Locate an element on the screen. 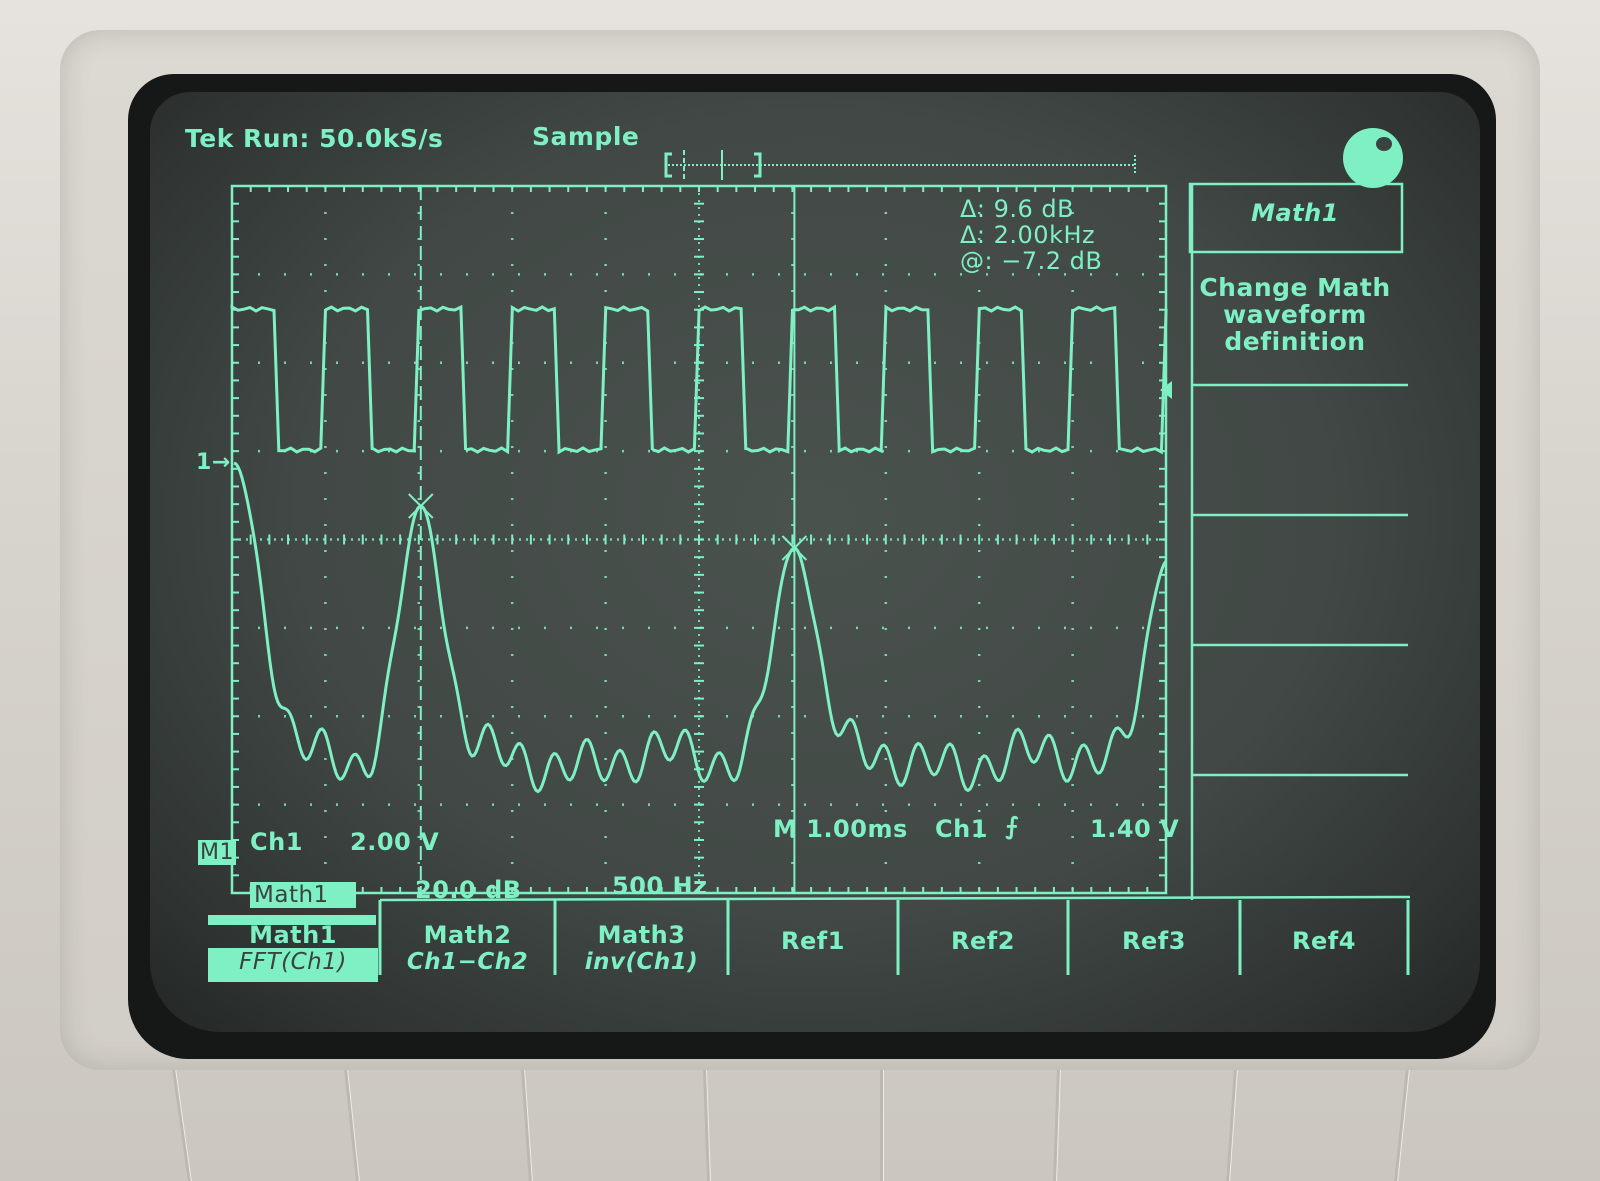 This screenshot has width=1600, height=1181. bottom-menu-button-math2: Math2 Ch1−Ch2 is located at coordinates (467, 949).